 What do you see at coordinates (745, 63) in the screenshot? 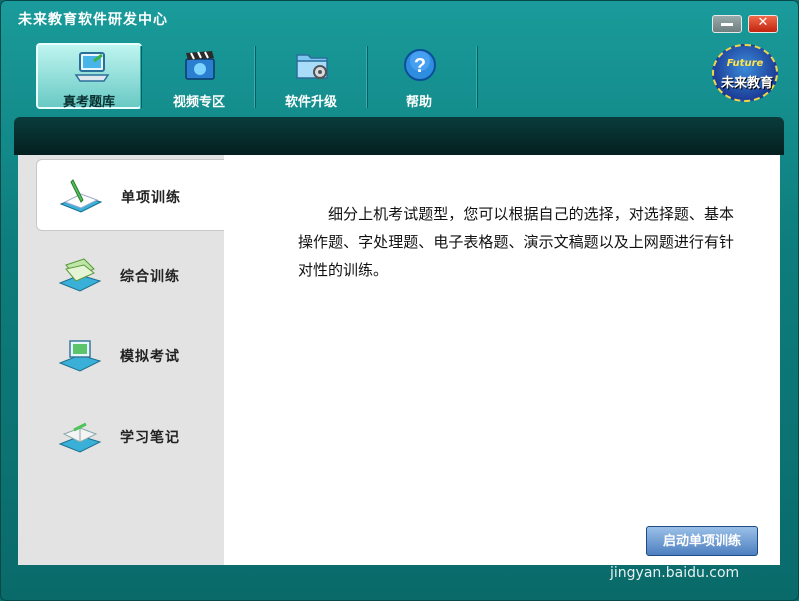
I see `brand-logo-english: Future` at bounding box center [745, 63].